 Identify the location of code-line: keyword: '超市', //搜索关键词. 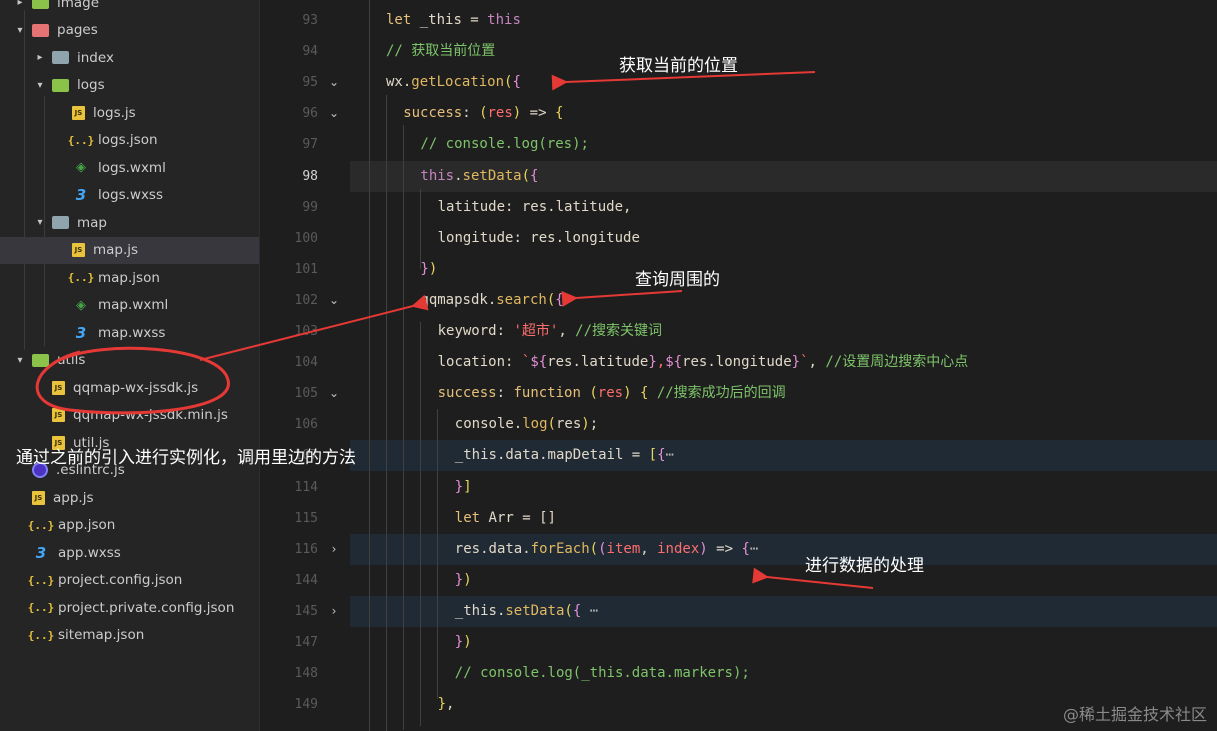
(783, 331).